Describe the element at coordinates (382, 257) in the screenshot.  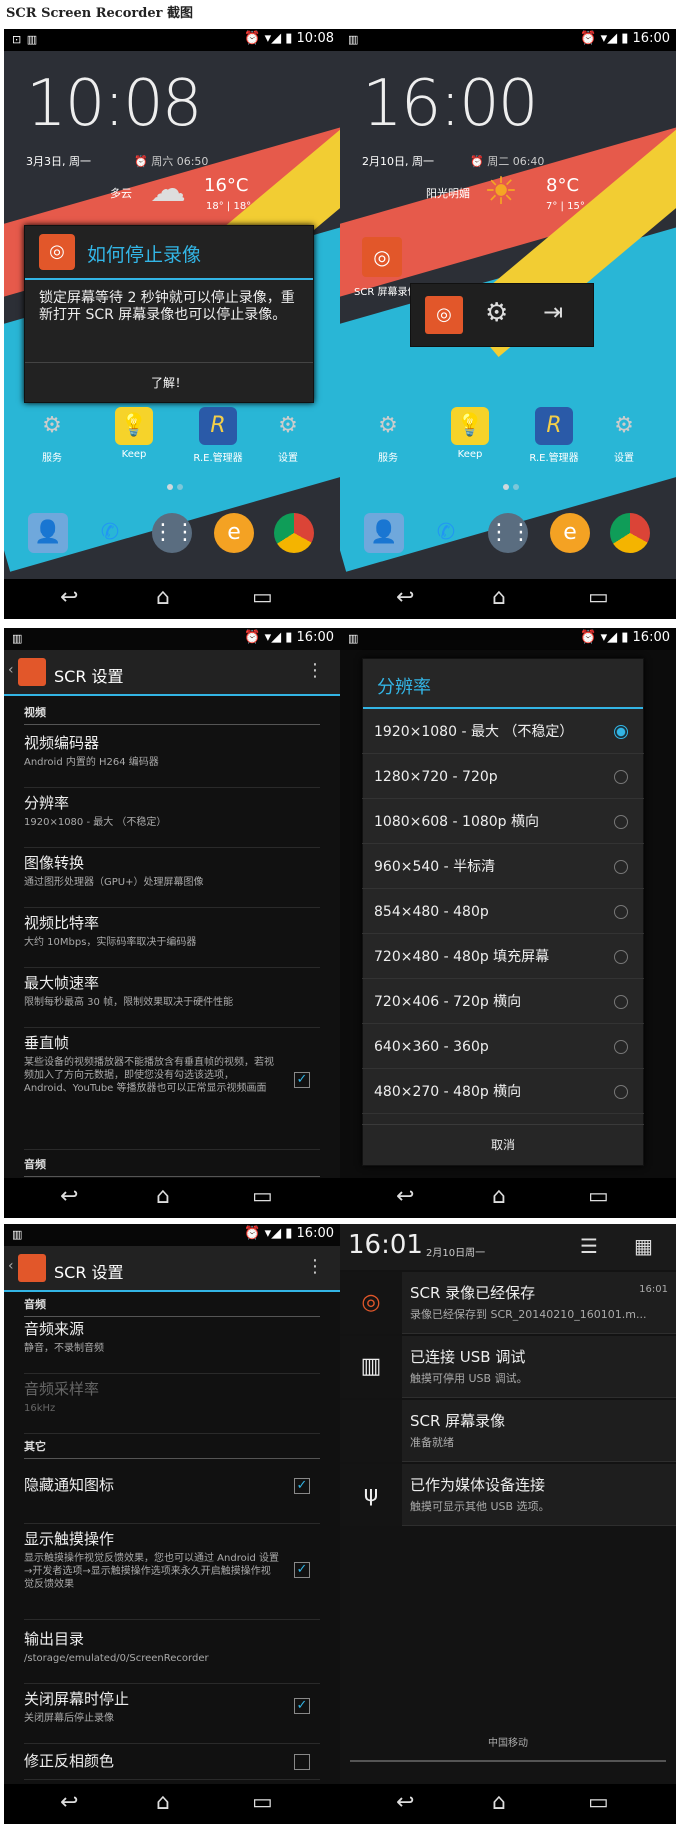
I see `scr-app-icon: ◎` at that location.